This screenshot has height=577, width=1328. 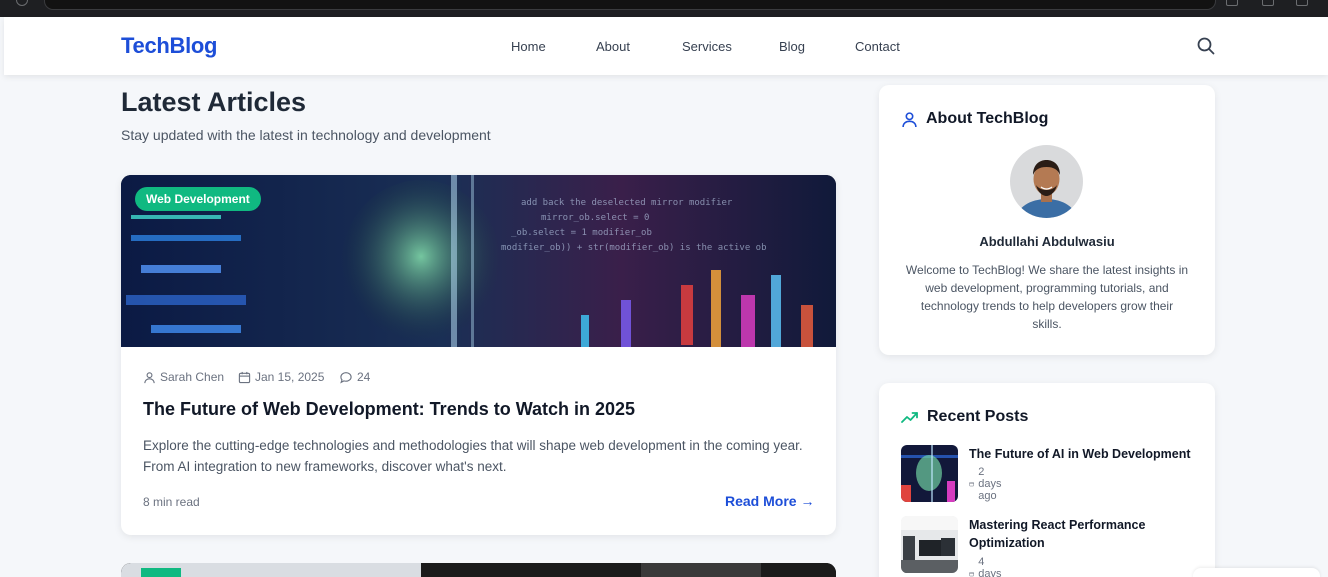 What do you see at coordinates (1268, 3) in the screenshot?
I see `browser-extension-icon` at bounding box center [1268, 3].